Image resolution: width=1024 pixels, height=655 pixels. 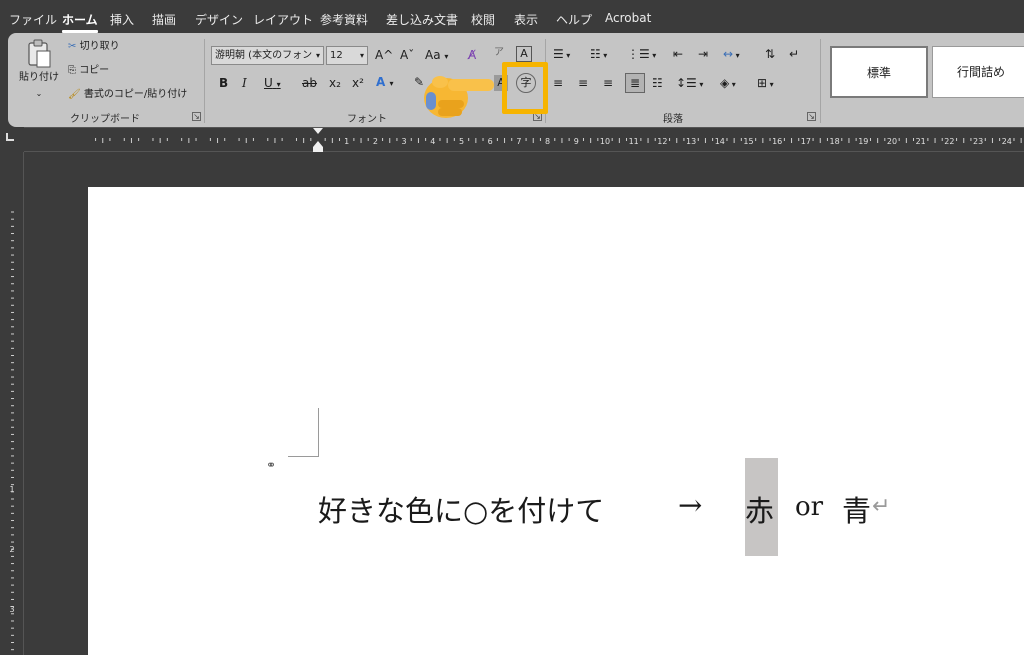 What do you see at coordinates (806, 141) in the screenshot?
I see `ruler-number: 17` at bounding box center [806, 141].